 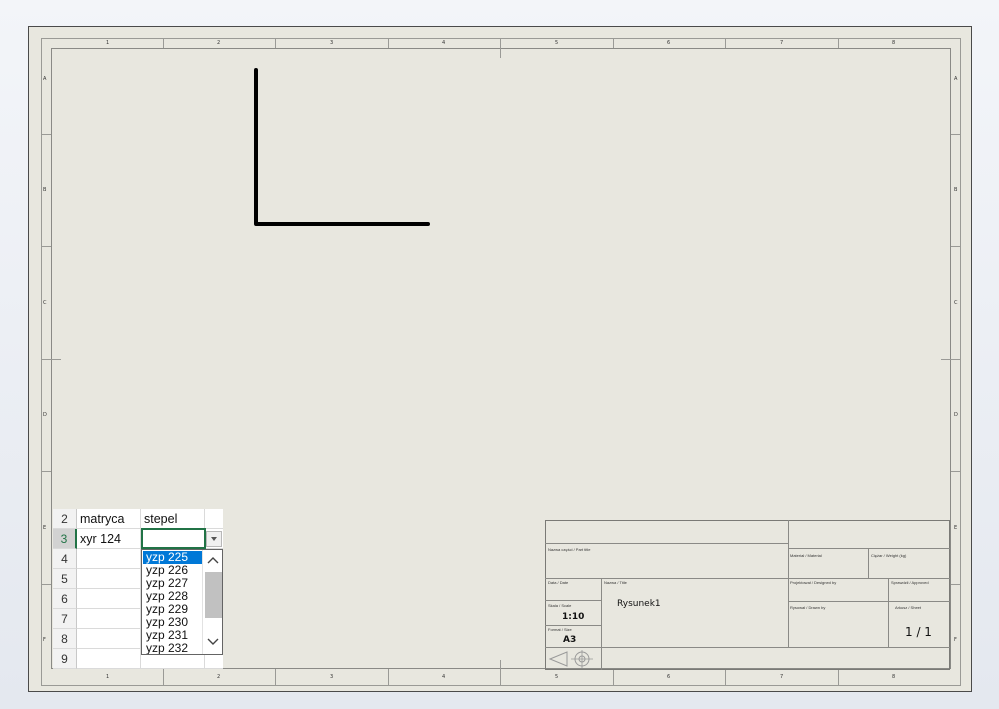 I want to click on row-header: 4, so click(x=65, y=559).